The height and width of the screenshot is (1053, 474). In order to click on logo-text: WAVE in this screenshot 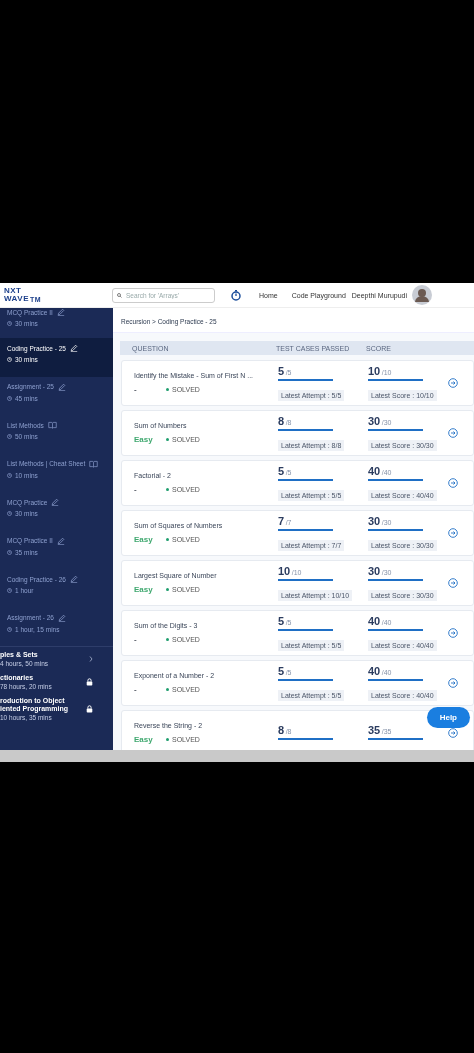, I will do `click(16, 299)`.